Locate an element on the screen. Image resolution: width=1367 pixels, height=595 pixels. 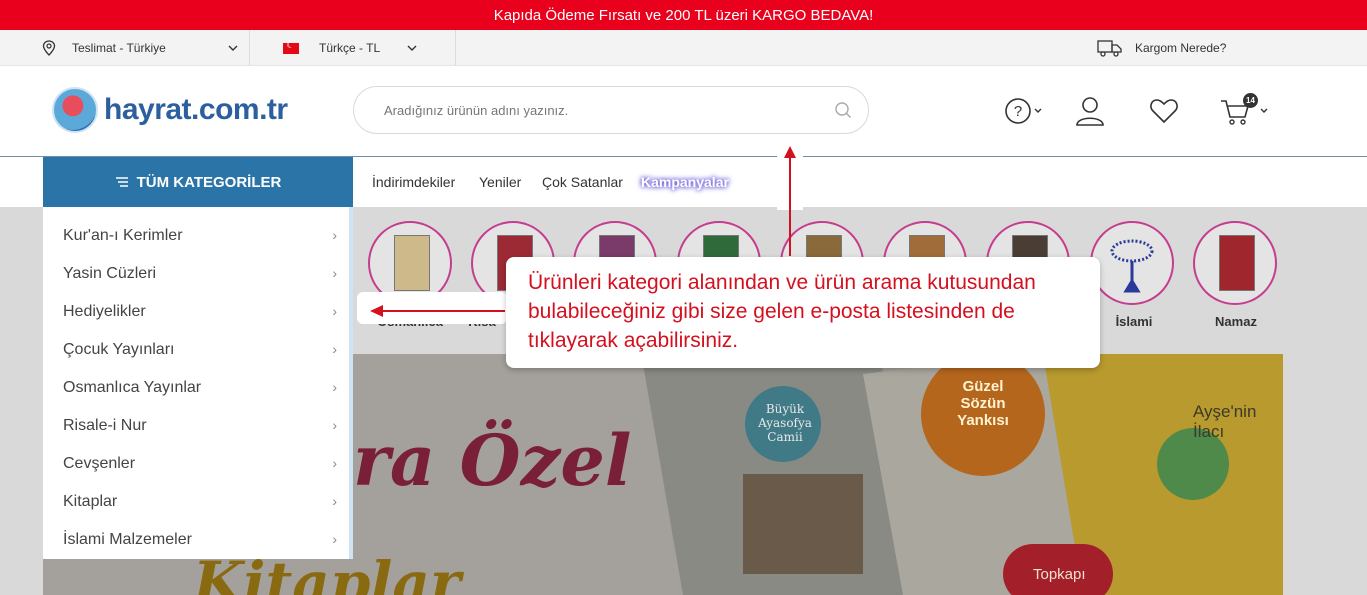
logo-emblem-icon is located at coordinates (75, 110).